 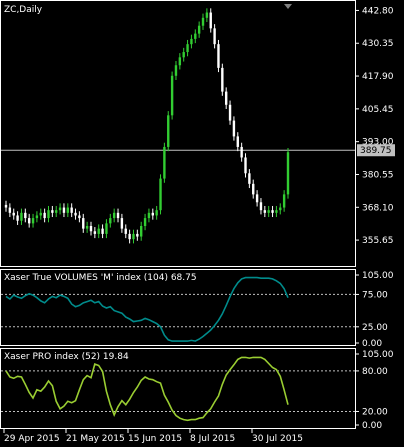 I want to click on volumes-indicator-title: Xaser True VOLUMES 'M' index (104) 68.75, so click(x=100, y=278).